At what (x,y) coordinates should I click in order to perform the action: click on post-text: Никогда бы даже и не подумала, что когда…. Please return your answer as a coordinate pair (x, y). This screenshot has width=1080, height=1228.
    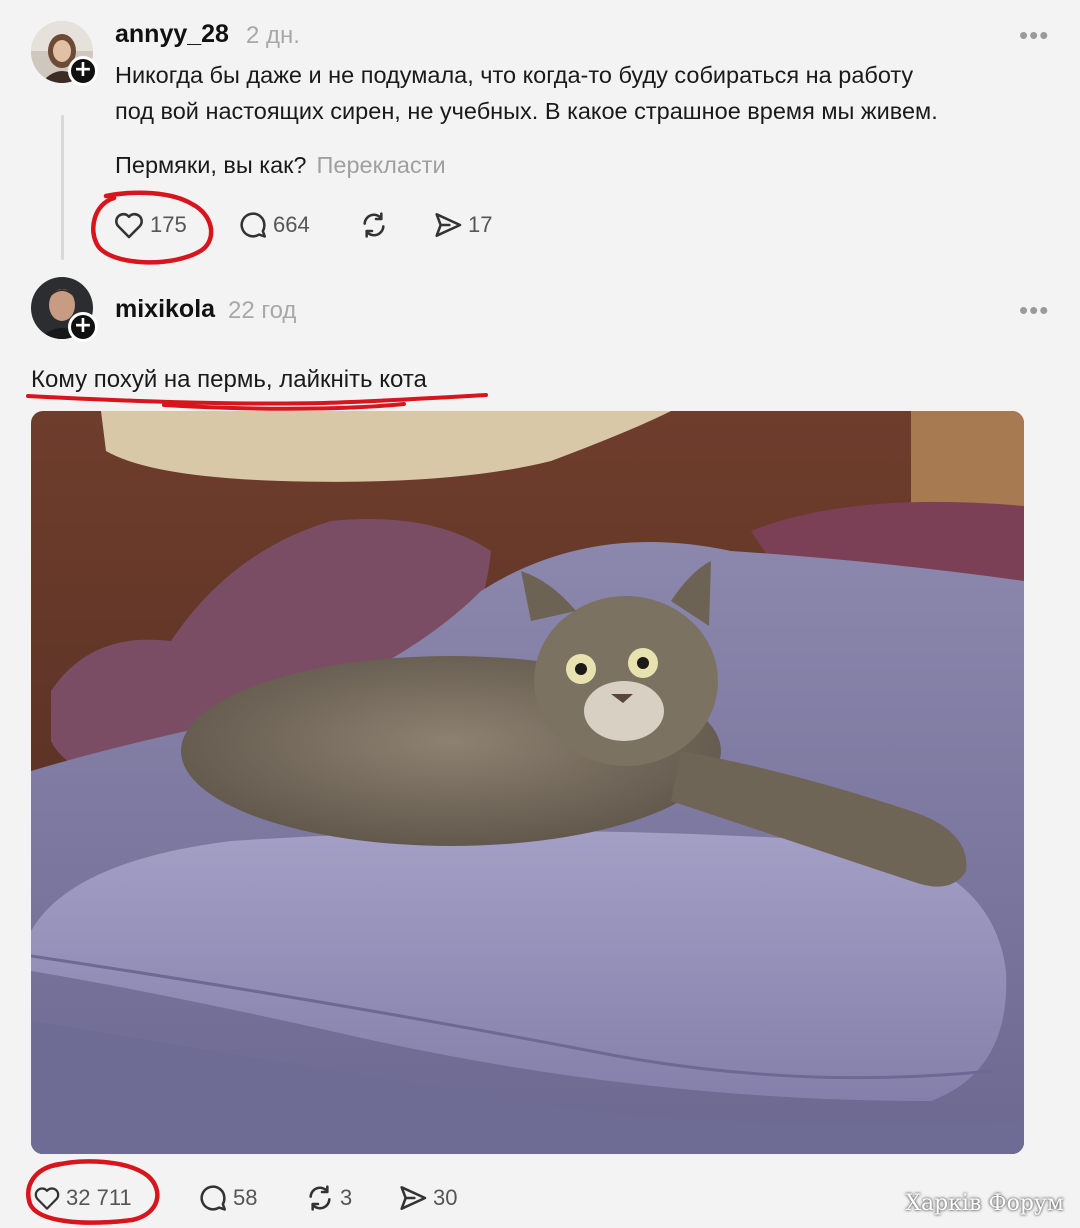
    Looking at the image, I should click on (592, 120).